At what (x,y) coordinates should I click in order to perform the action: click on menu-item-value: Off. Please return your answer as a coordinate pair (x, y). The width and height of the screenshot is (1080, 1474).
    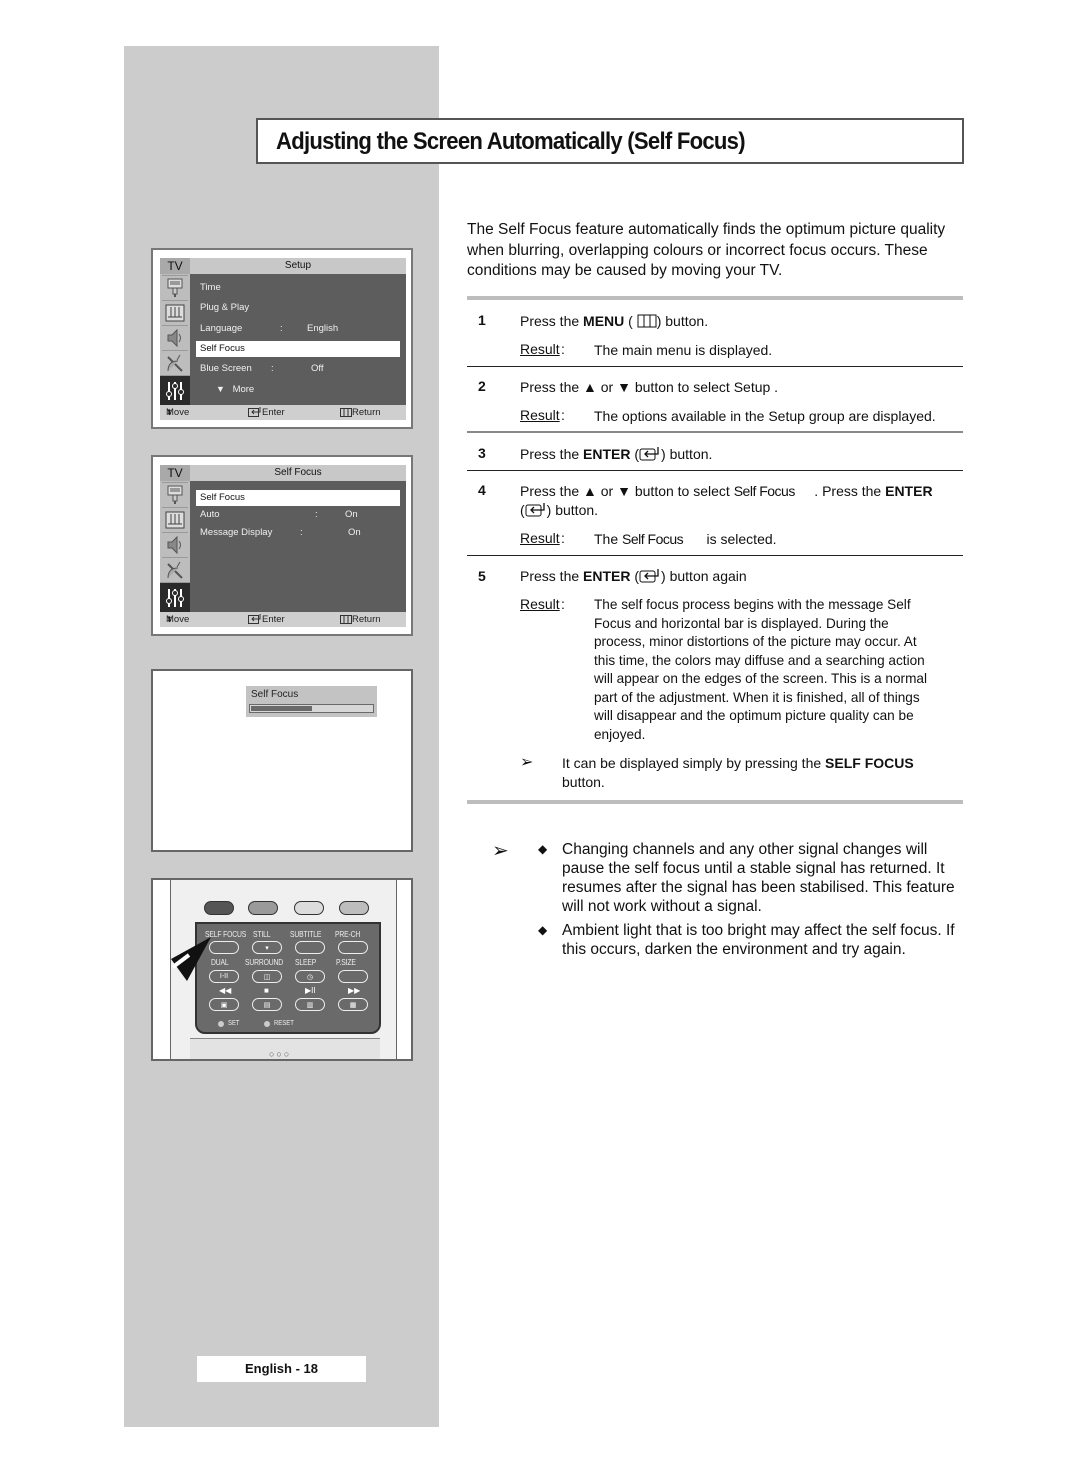
    Looking at the image, I should click on (317, 368).